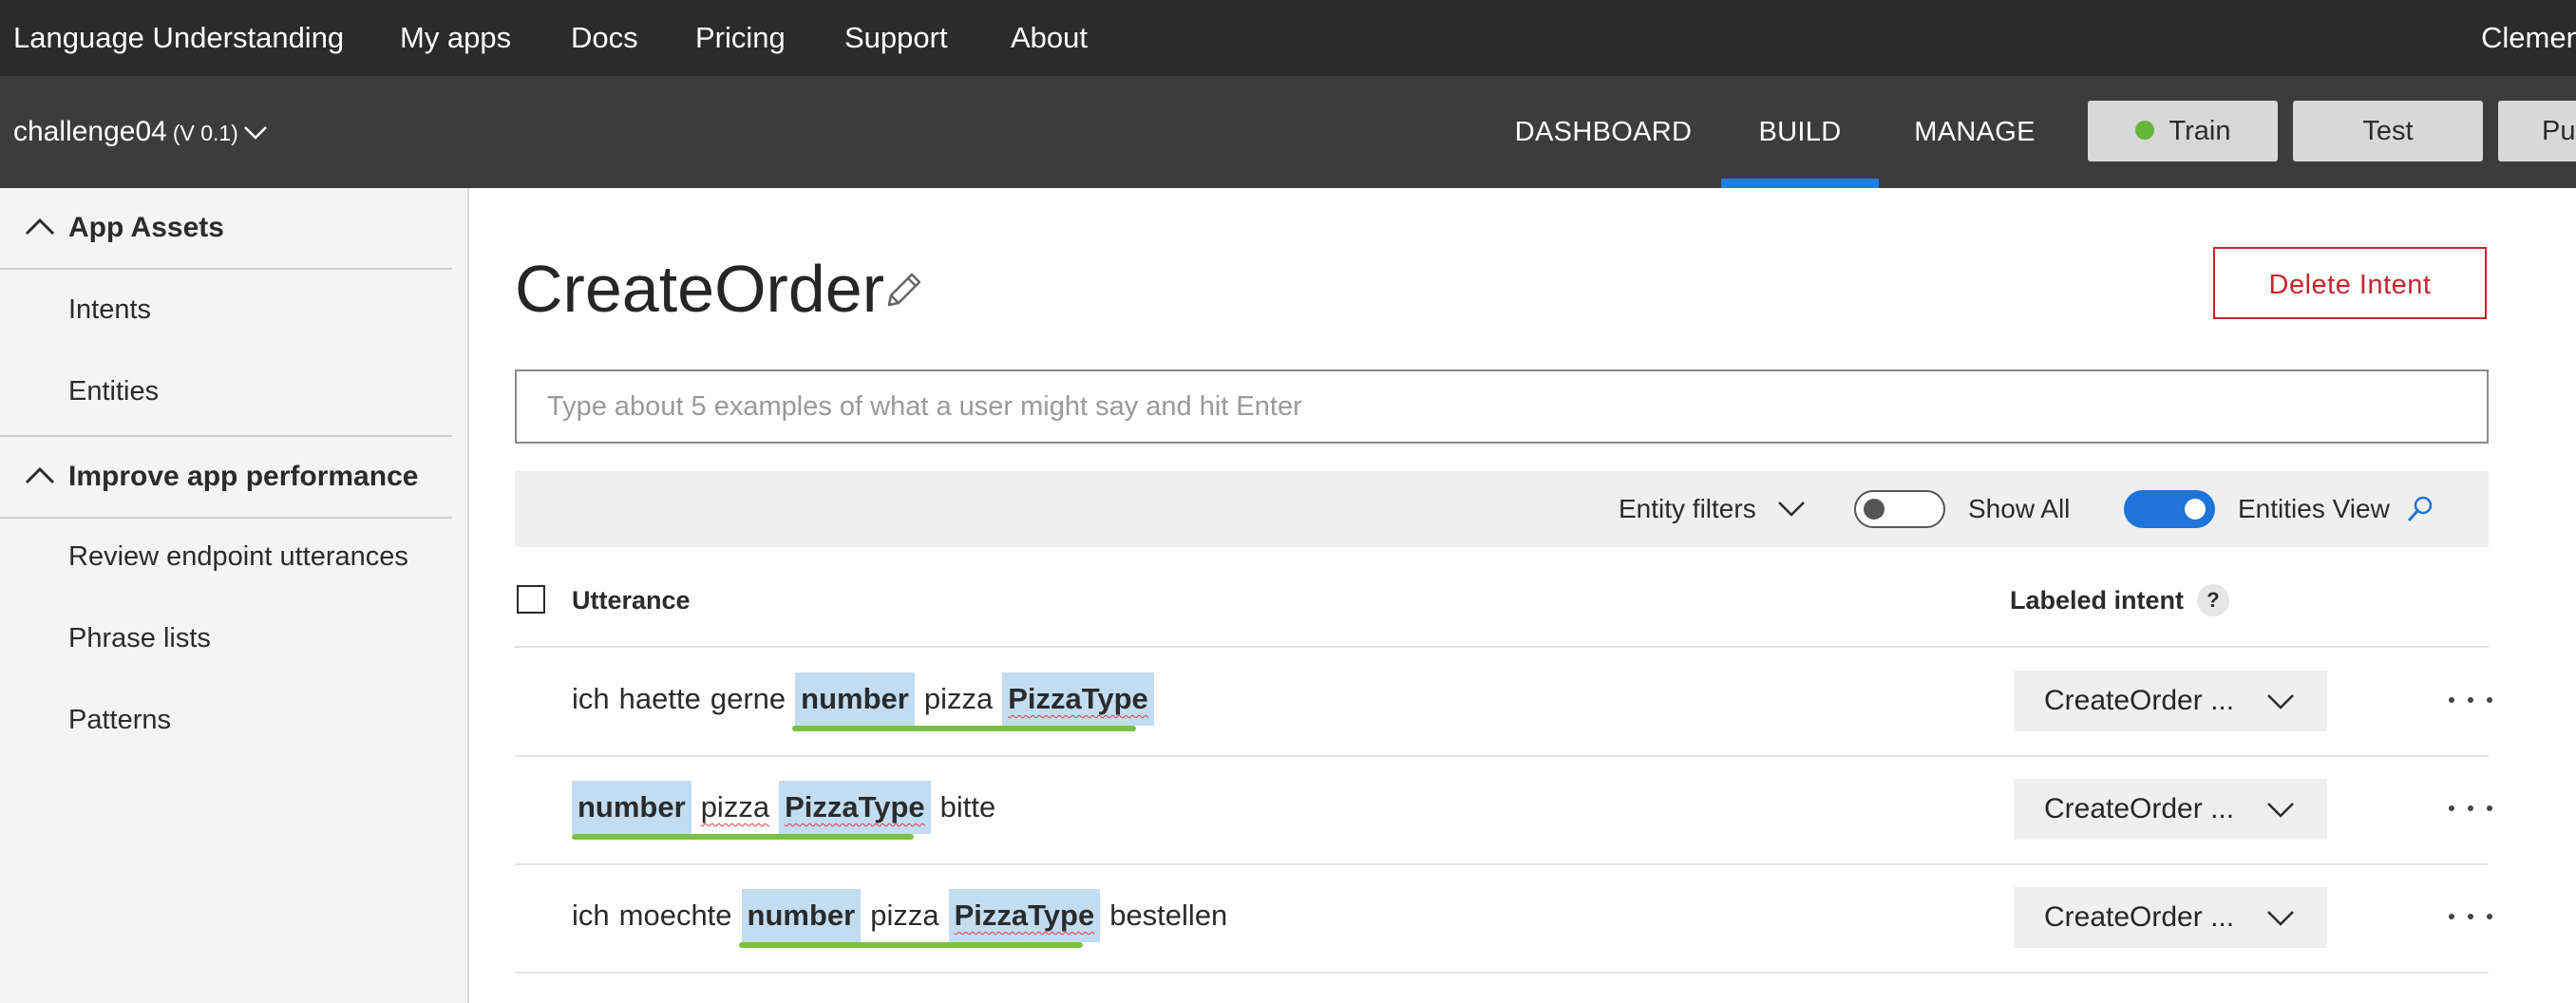 Image resolution: width=2576 pixels, height=1003 pixels. What do you see at coordinates (226, 229) in the screenshot?
I see `sidebar-section-app-assets: App Assets` at bounding box center [226, 229].